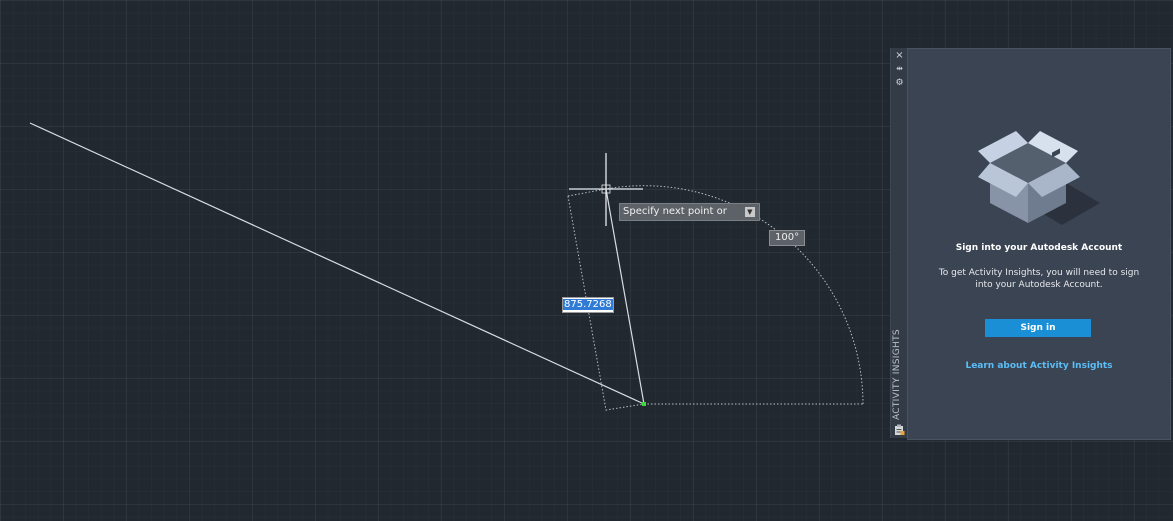 The height and width of the screenshot is (521, 1173). Describe the element at coordinates (1038, 328) in the screenshot. I see `sign-in-button: Sign in` at that location.